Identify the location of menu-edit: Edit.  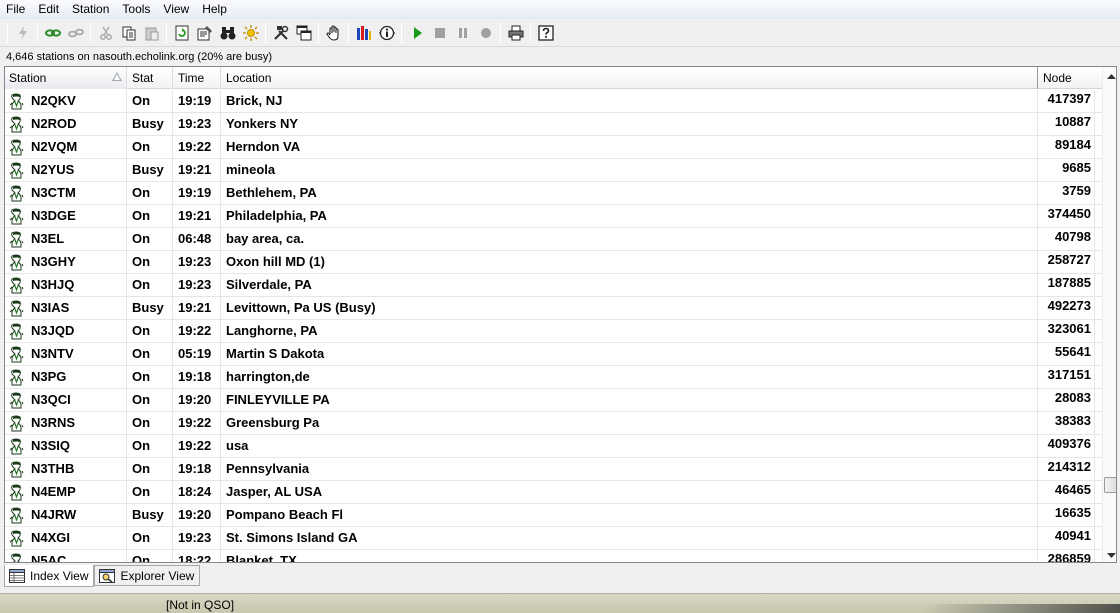
(49, 9).